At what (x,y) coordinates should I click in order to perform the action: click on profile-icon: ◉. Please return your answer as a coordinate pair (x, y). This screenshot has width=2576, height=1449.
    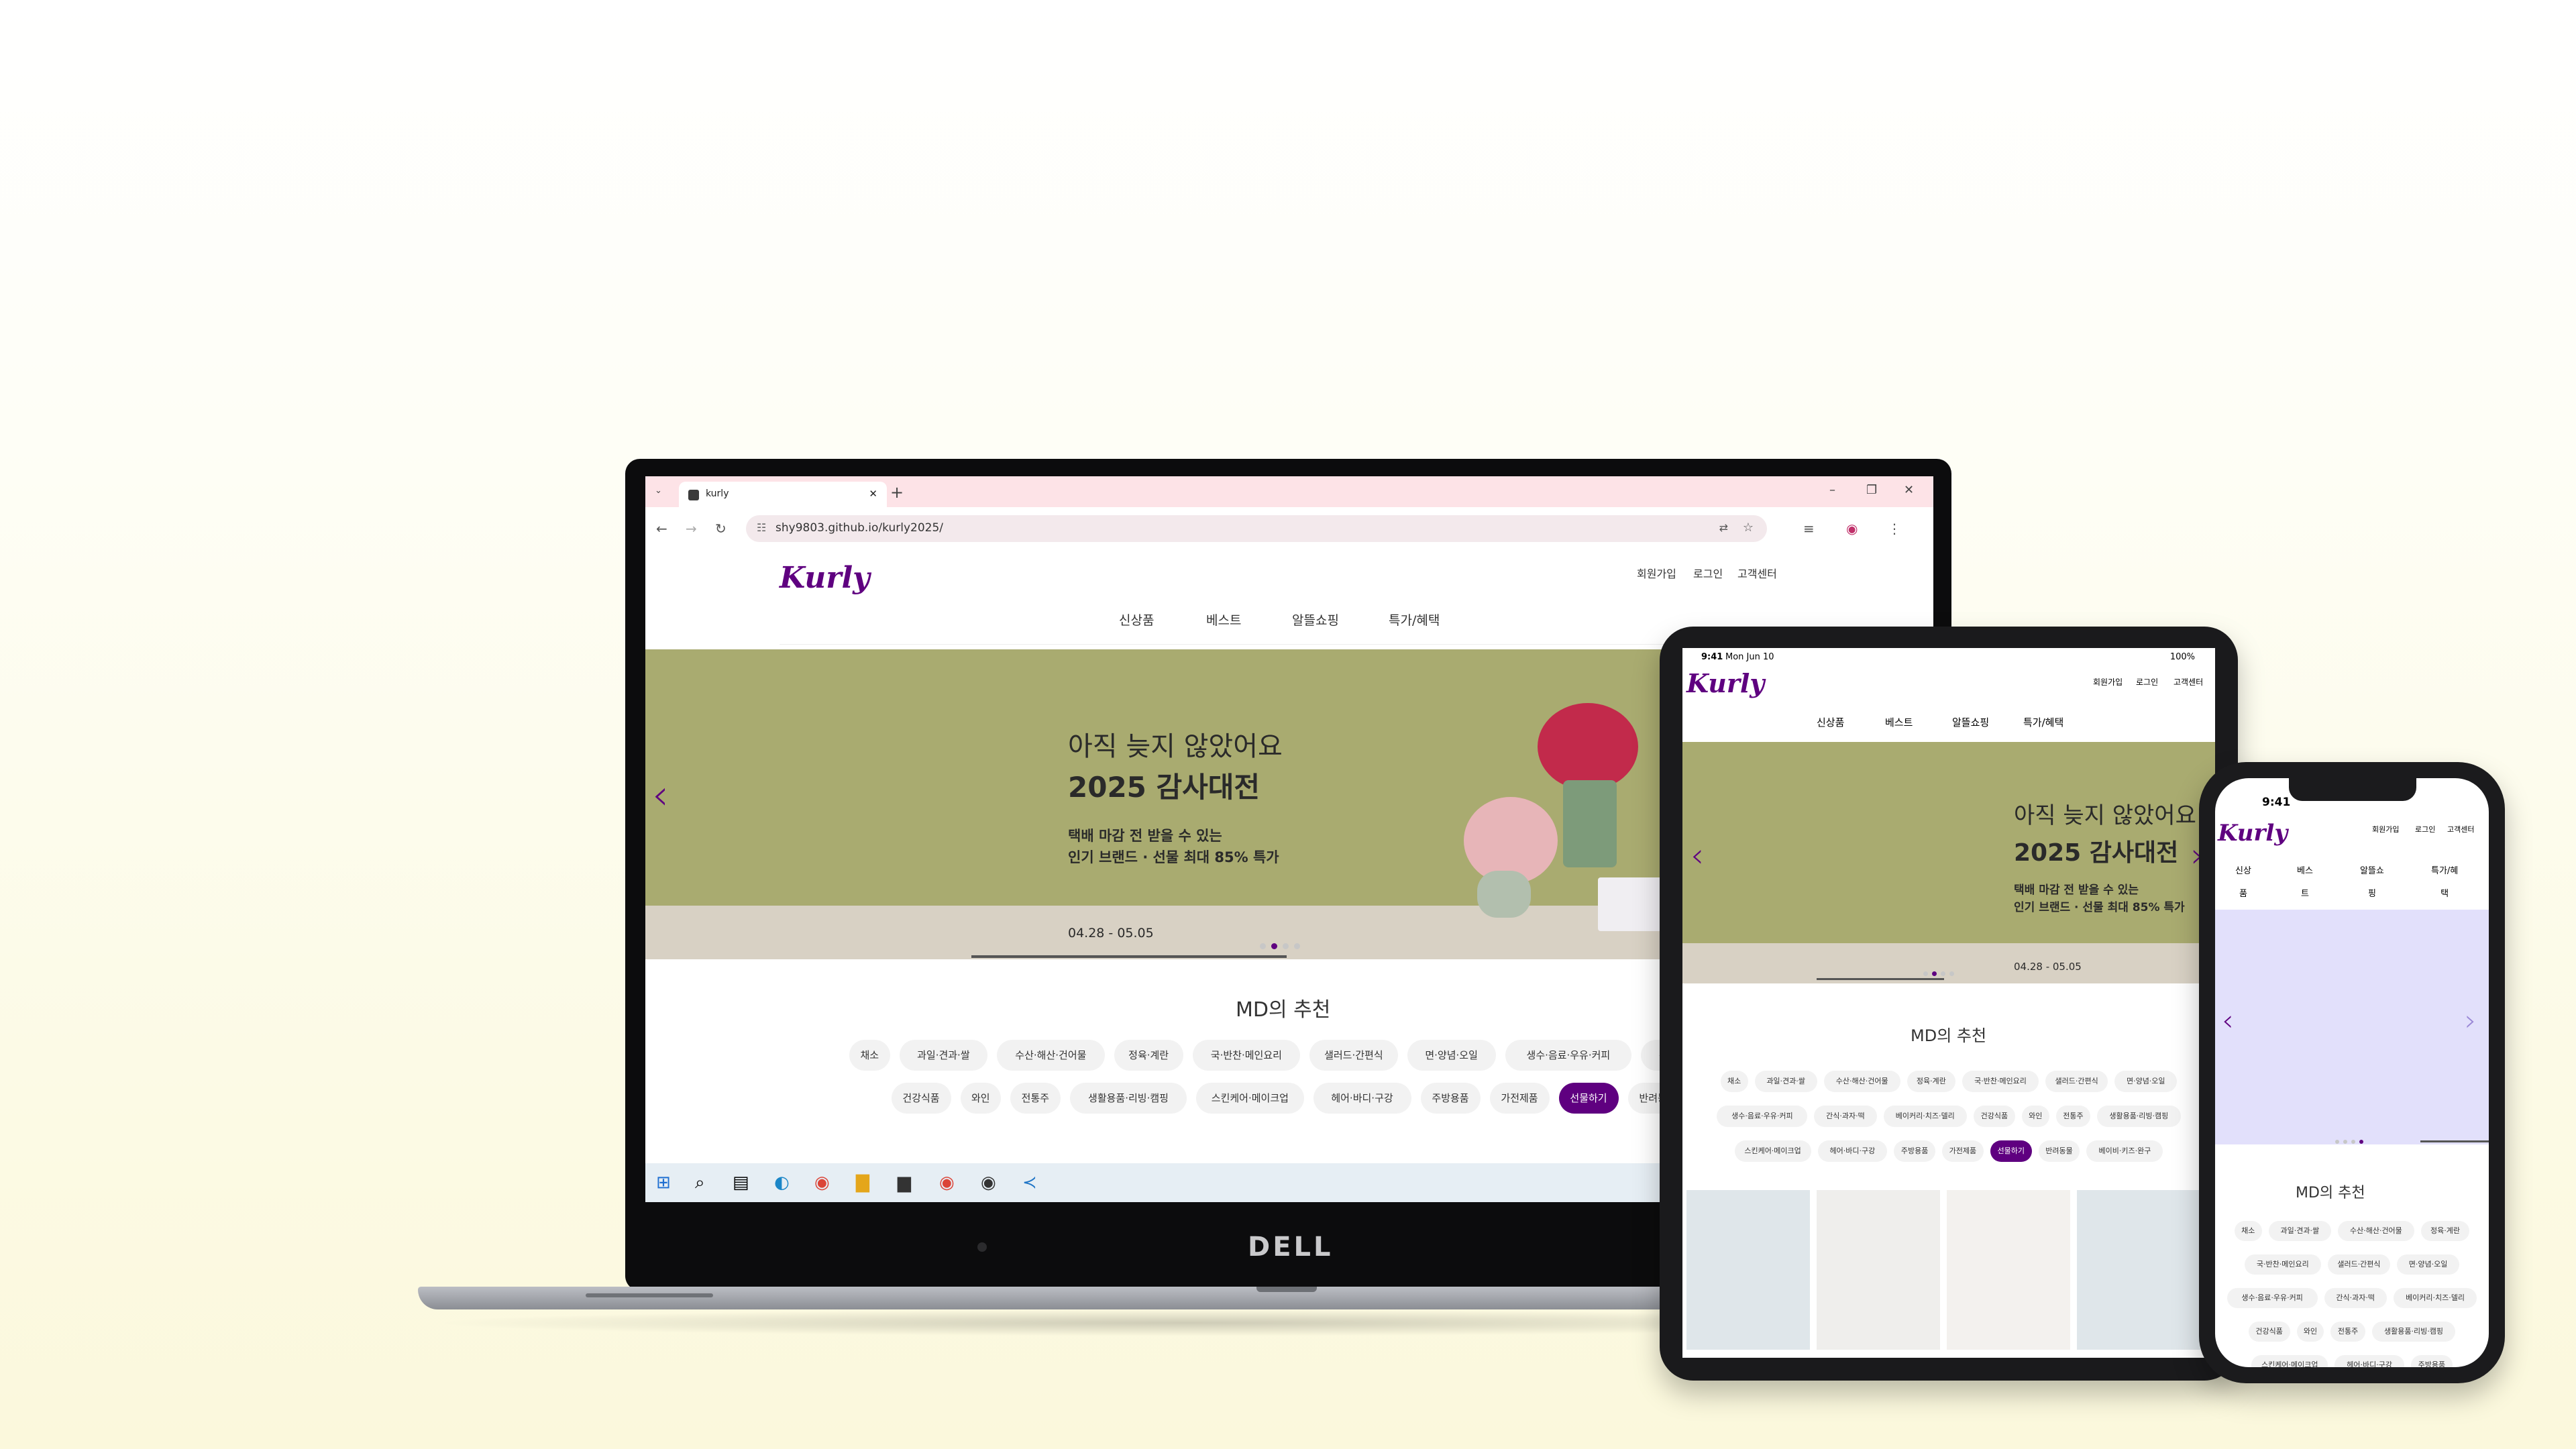
    Looking at the image, I should click on (1852, 529).